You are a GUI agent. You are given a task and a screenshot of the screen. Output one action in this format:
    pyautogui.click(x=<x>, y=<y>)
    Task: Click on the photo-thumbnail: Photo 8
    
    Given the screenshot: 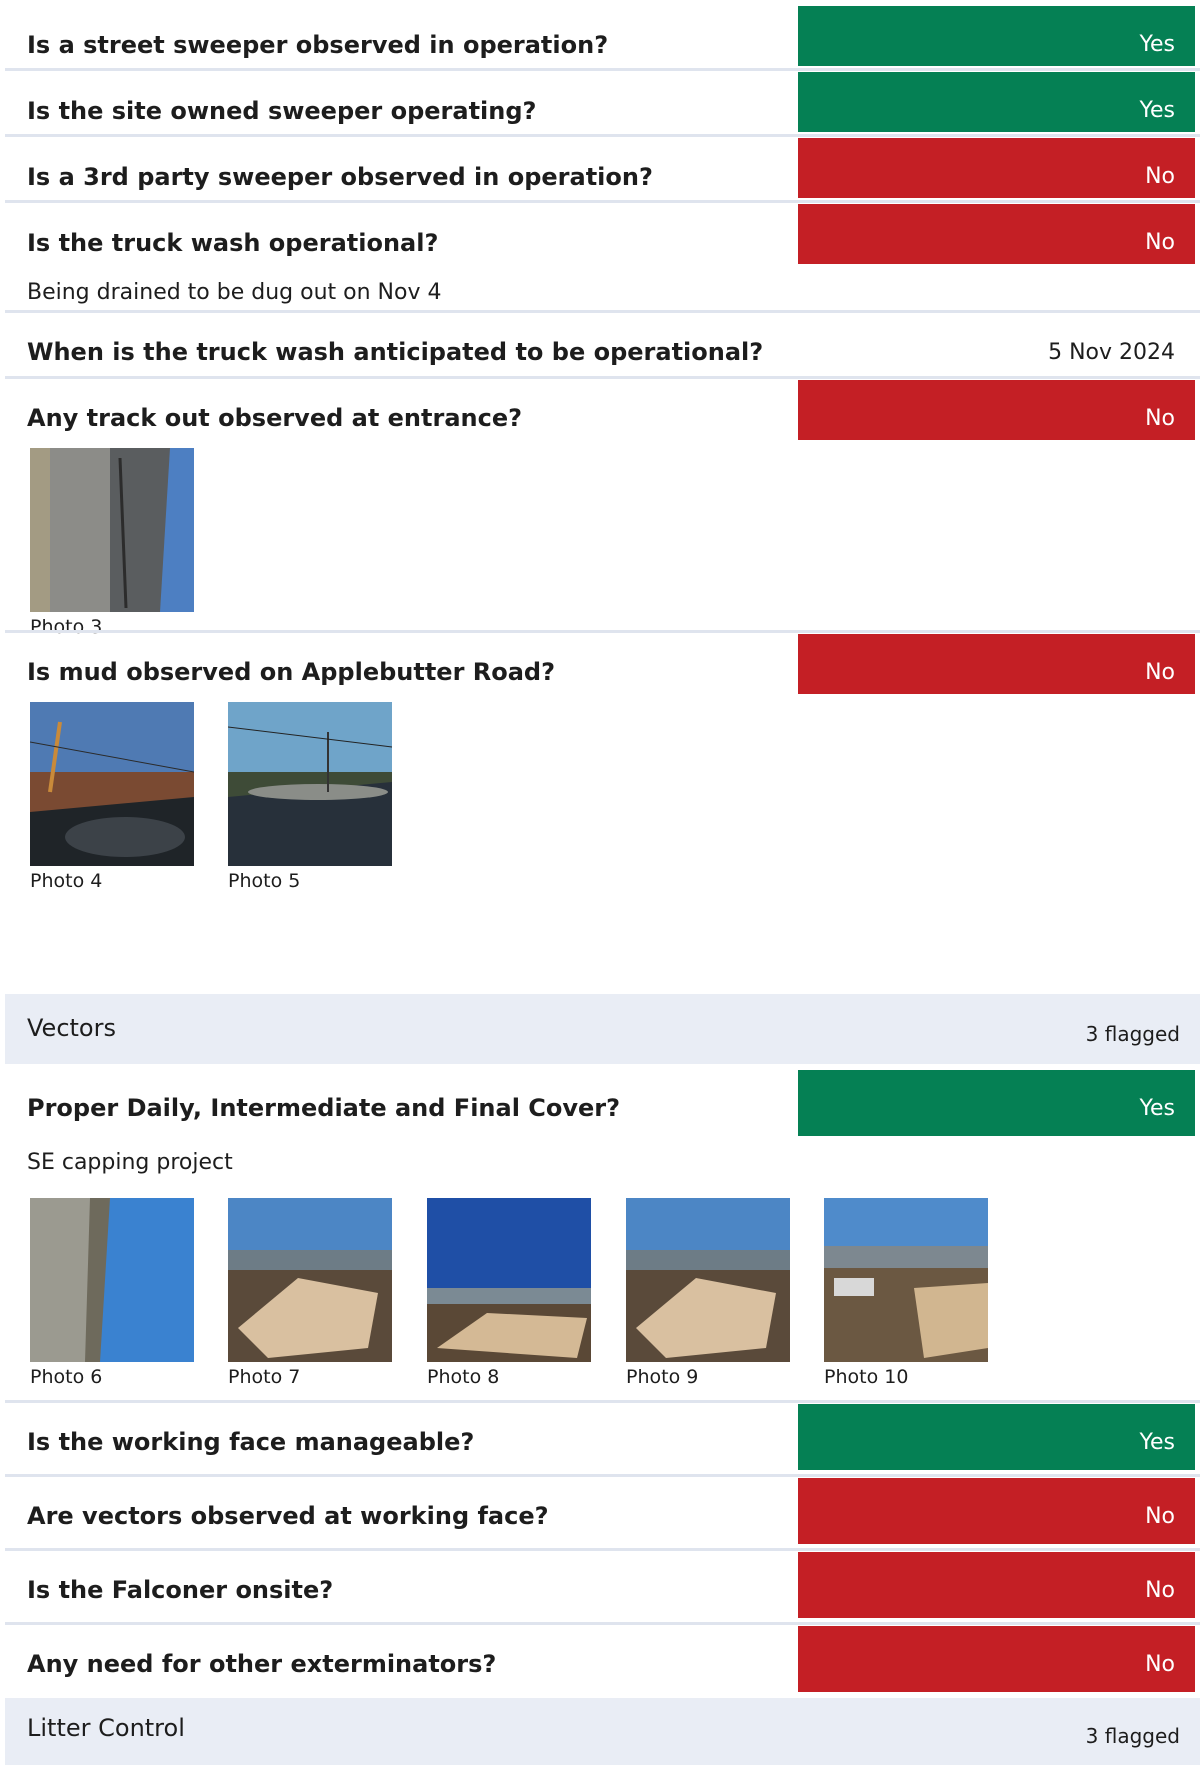 What is the action you would take?
    pyautogui.click(x=509, y=1293)
    